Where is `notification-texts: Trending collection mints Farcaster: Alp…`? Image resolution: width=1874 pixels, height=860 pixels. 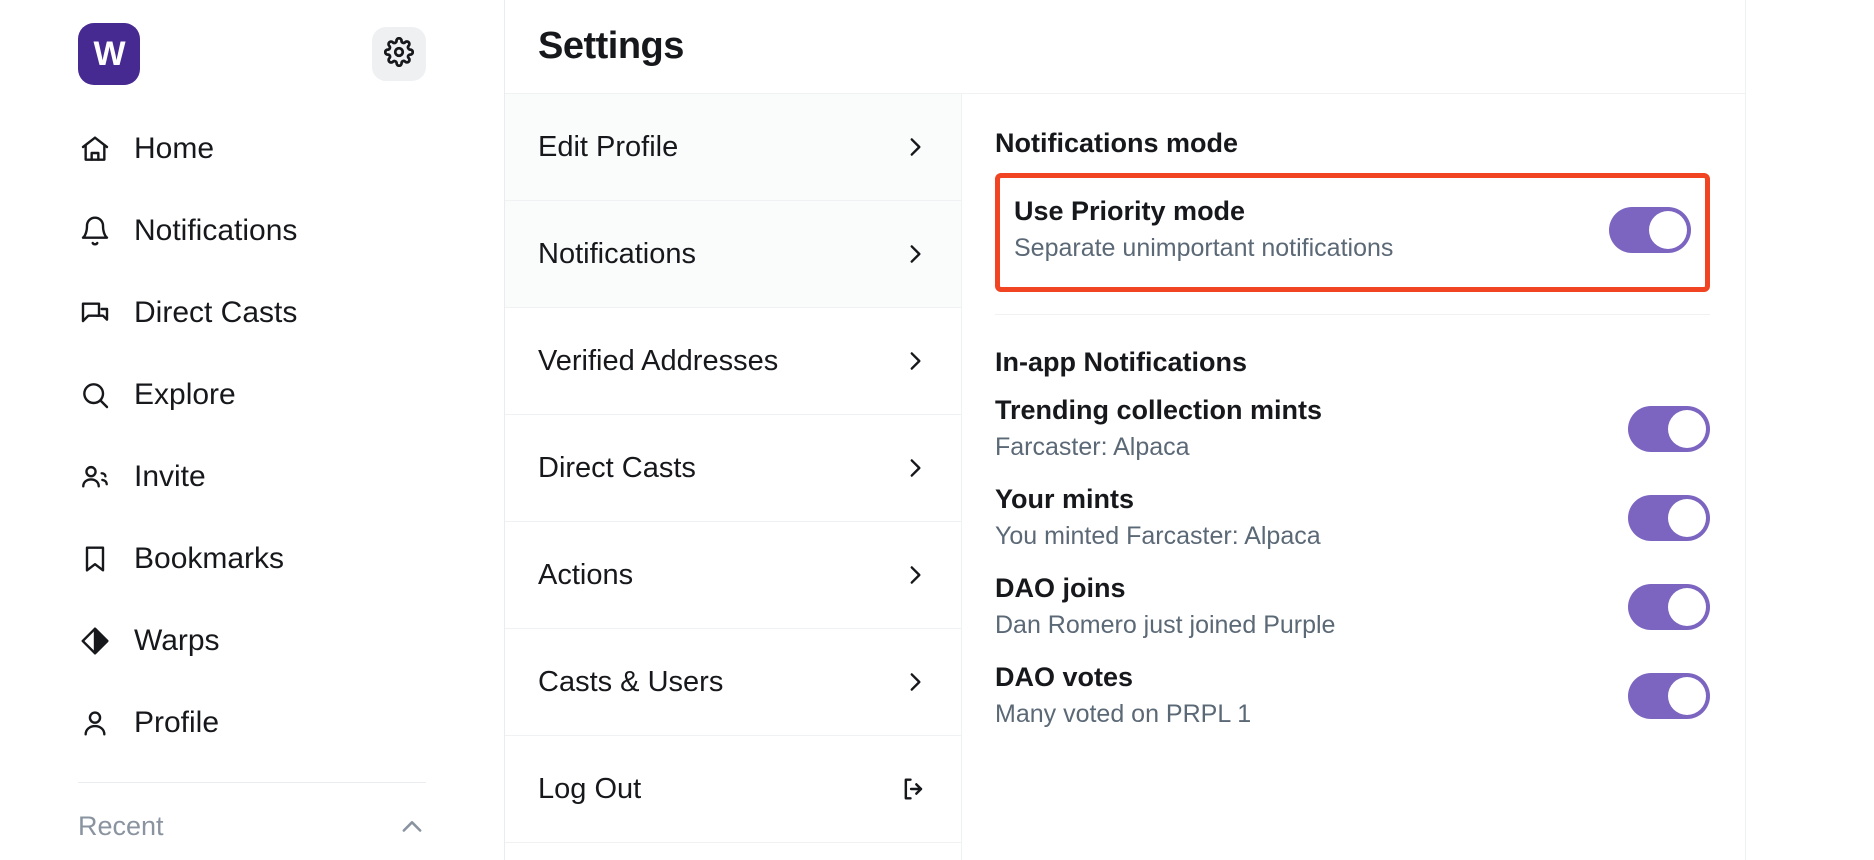 notification-texts: Trending collection mints Farcaster: Alp… is located at coordinates (1158, 428).